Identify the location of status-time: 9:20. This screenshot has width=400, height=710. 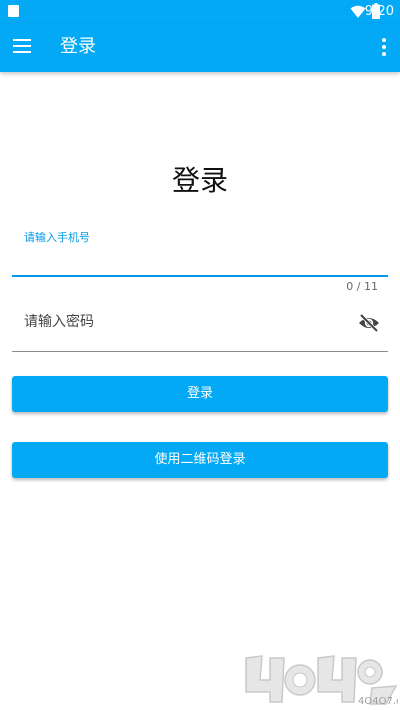
(379, 11).